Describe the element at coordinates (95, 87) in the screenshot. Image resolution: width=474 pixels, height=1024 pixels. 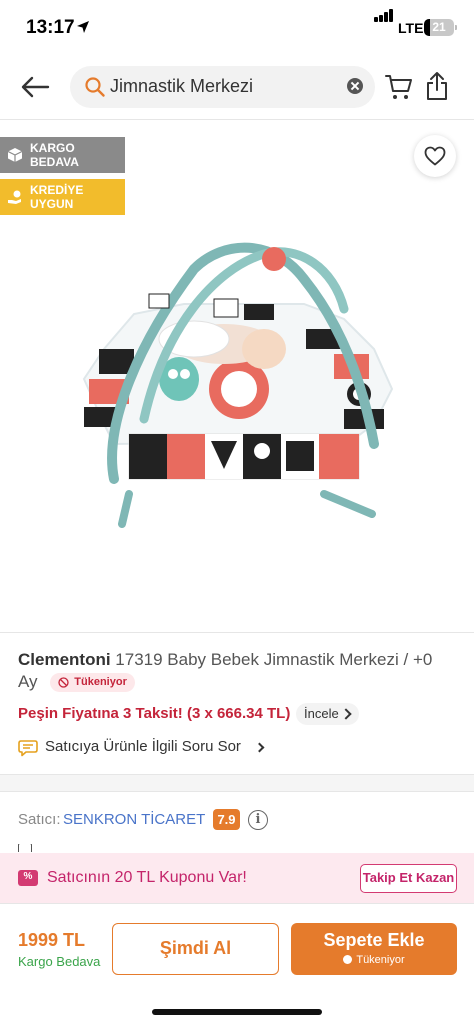
I see `search-icon` at that location.